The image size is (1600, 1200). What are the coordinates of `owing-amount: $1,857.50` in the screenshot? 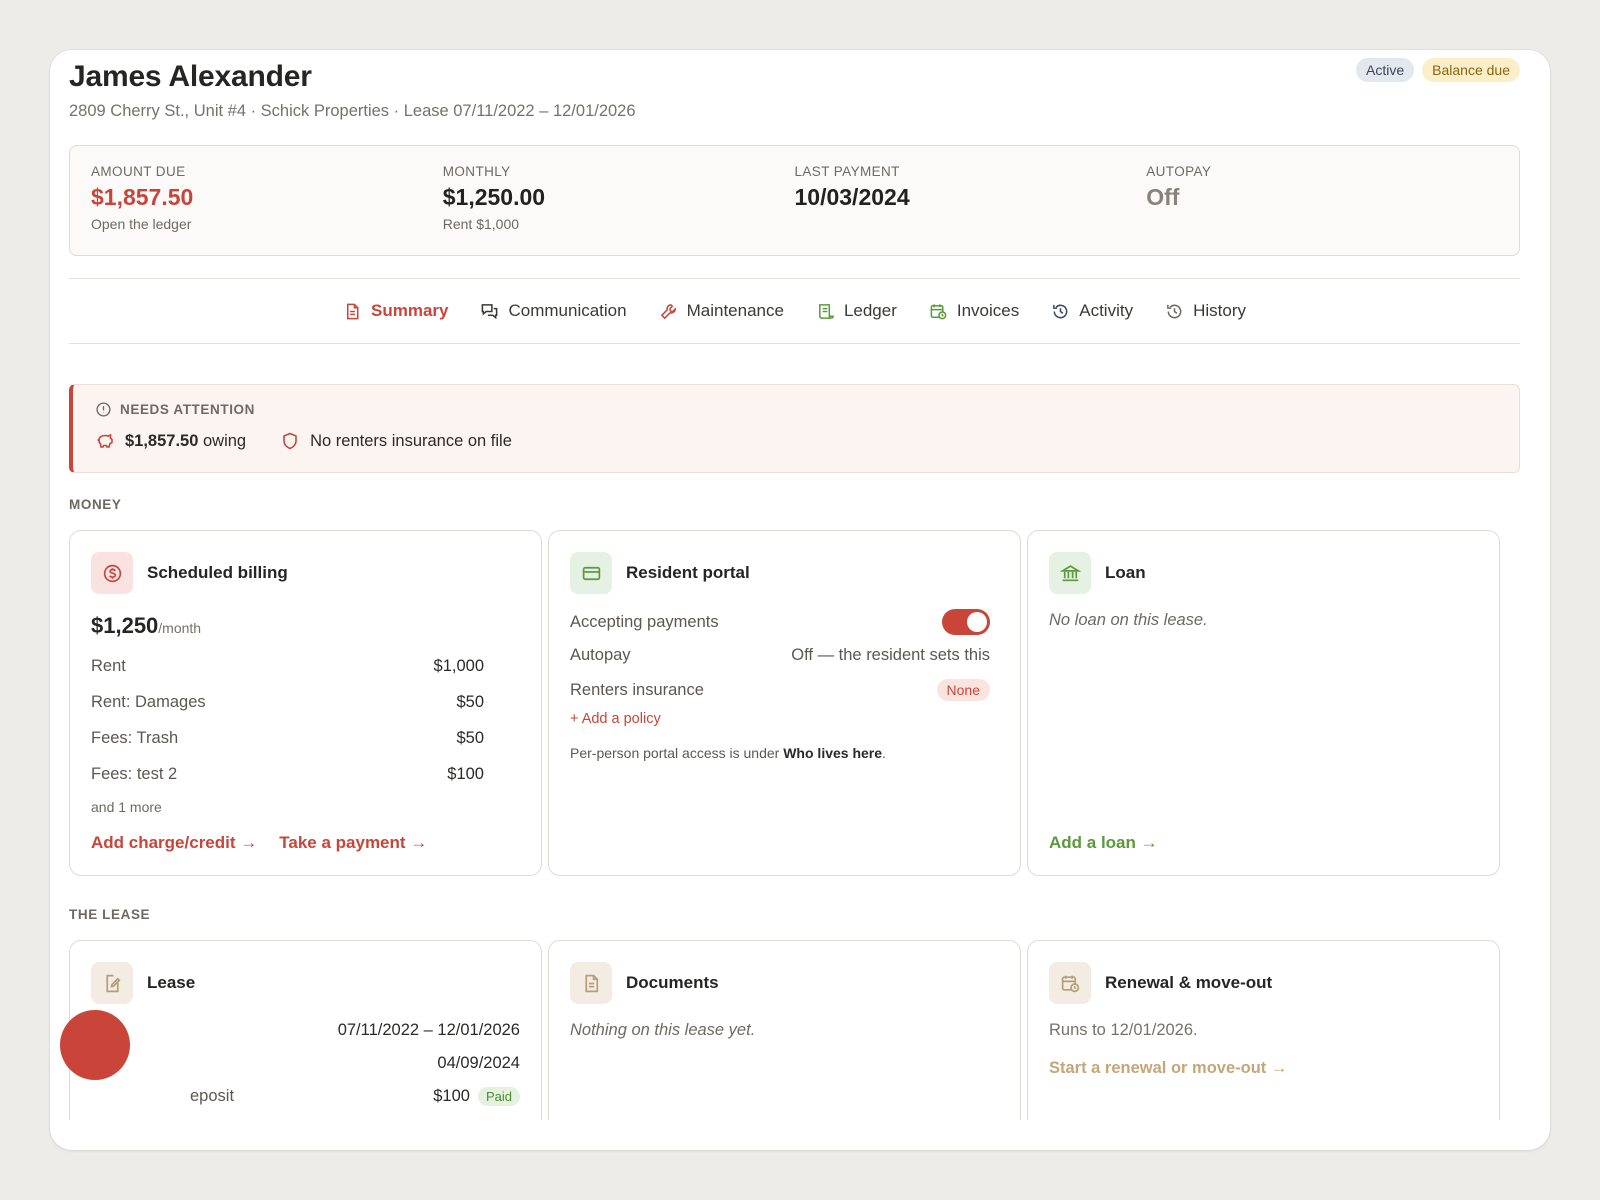 It's located at (162, 440).